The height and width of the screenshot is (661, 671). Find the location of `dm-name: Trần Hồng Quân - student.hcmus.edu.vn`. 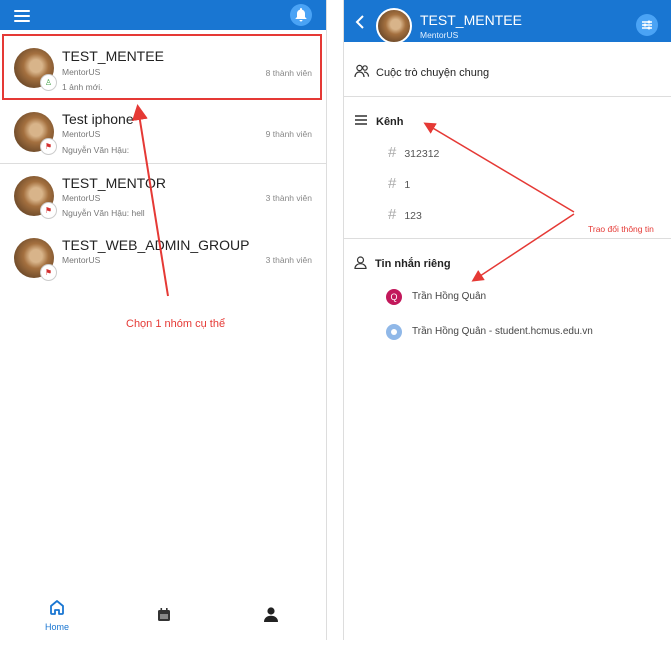

dm-name: Trần Hồng Quân - student.hcmus.edu.vn is located at coordinates (502, 331).